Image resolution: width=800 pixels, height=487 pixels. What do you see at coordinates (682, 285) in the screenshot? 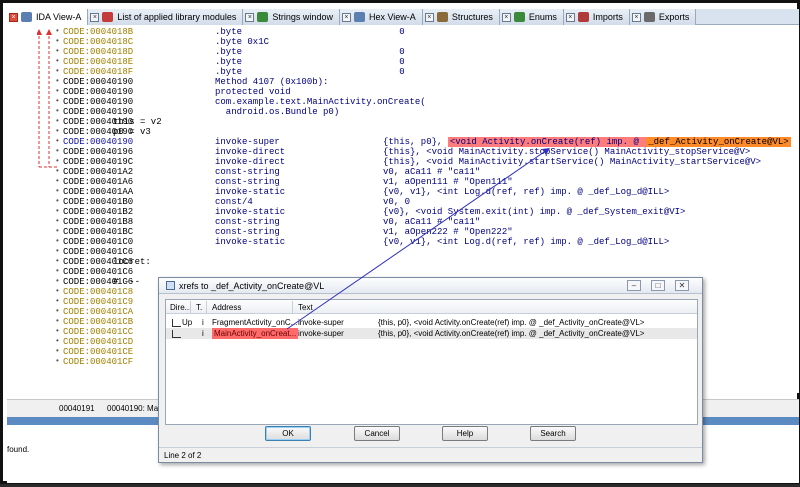
I see `close-icon: ✕` at bounding box center [682, 285].